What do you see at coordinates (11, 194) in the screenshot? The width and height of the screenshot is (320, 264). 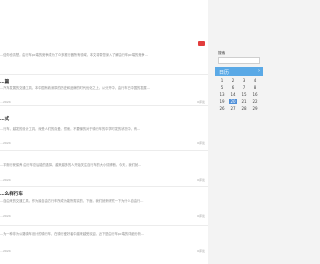 I see `post-title: …么样行车` at bounding box center [11, 194].